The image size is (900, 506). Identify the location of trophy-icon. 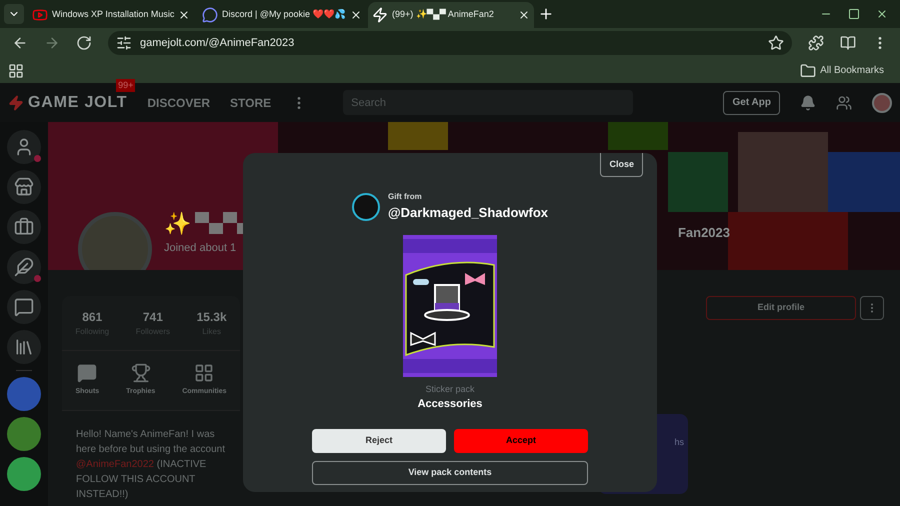
(140, 373).